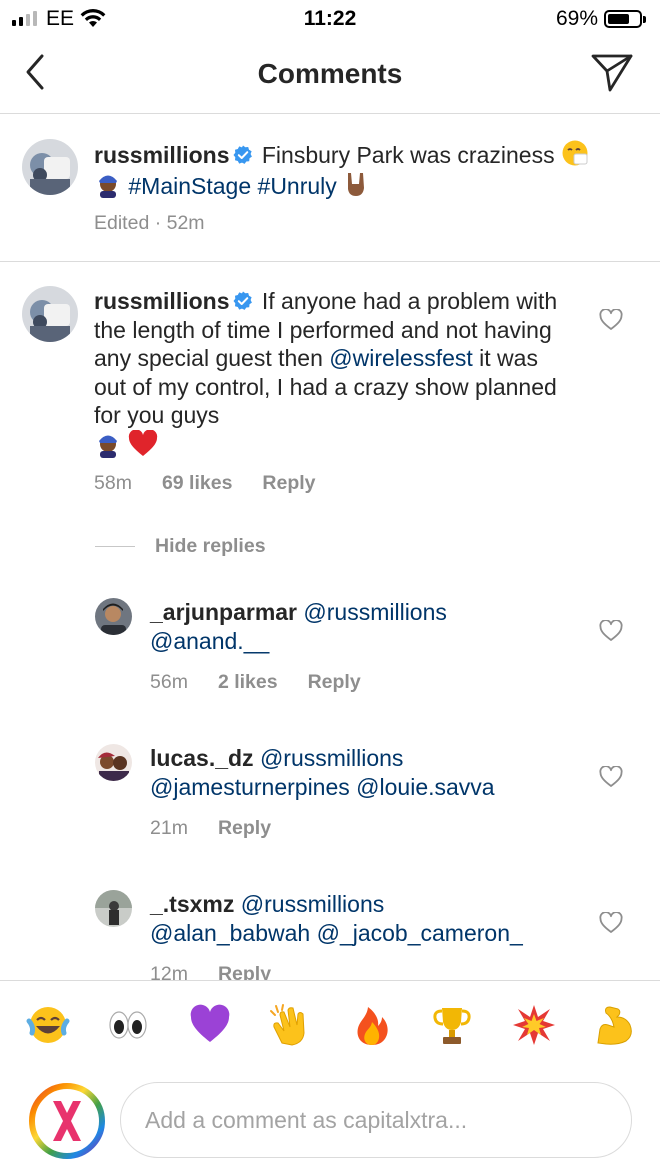 This screenshot has width=660, height=1173. What do you see at coordinates (376, 1120) in the screenshot?
I see `comment-input` at bounding box center [376, 1120].